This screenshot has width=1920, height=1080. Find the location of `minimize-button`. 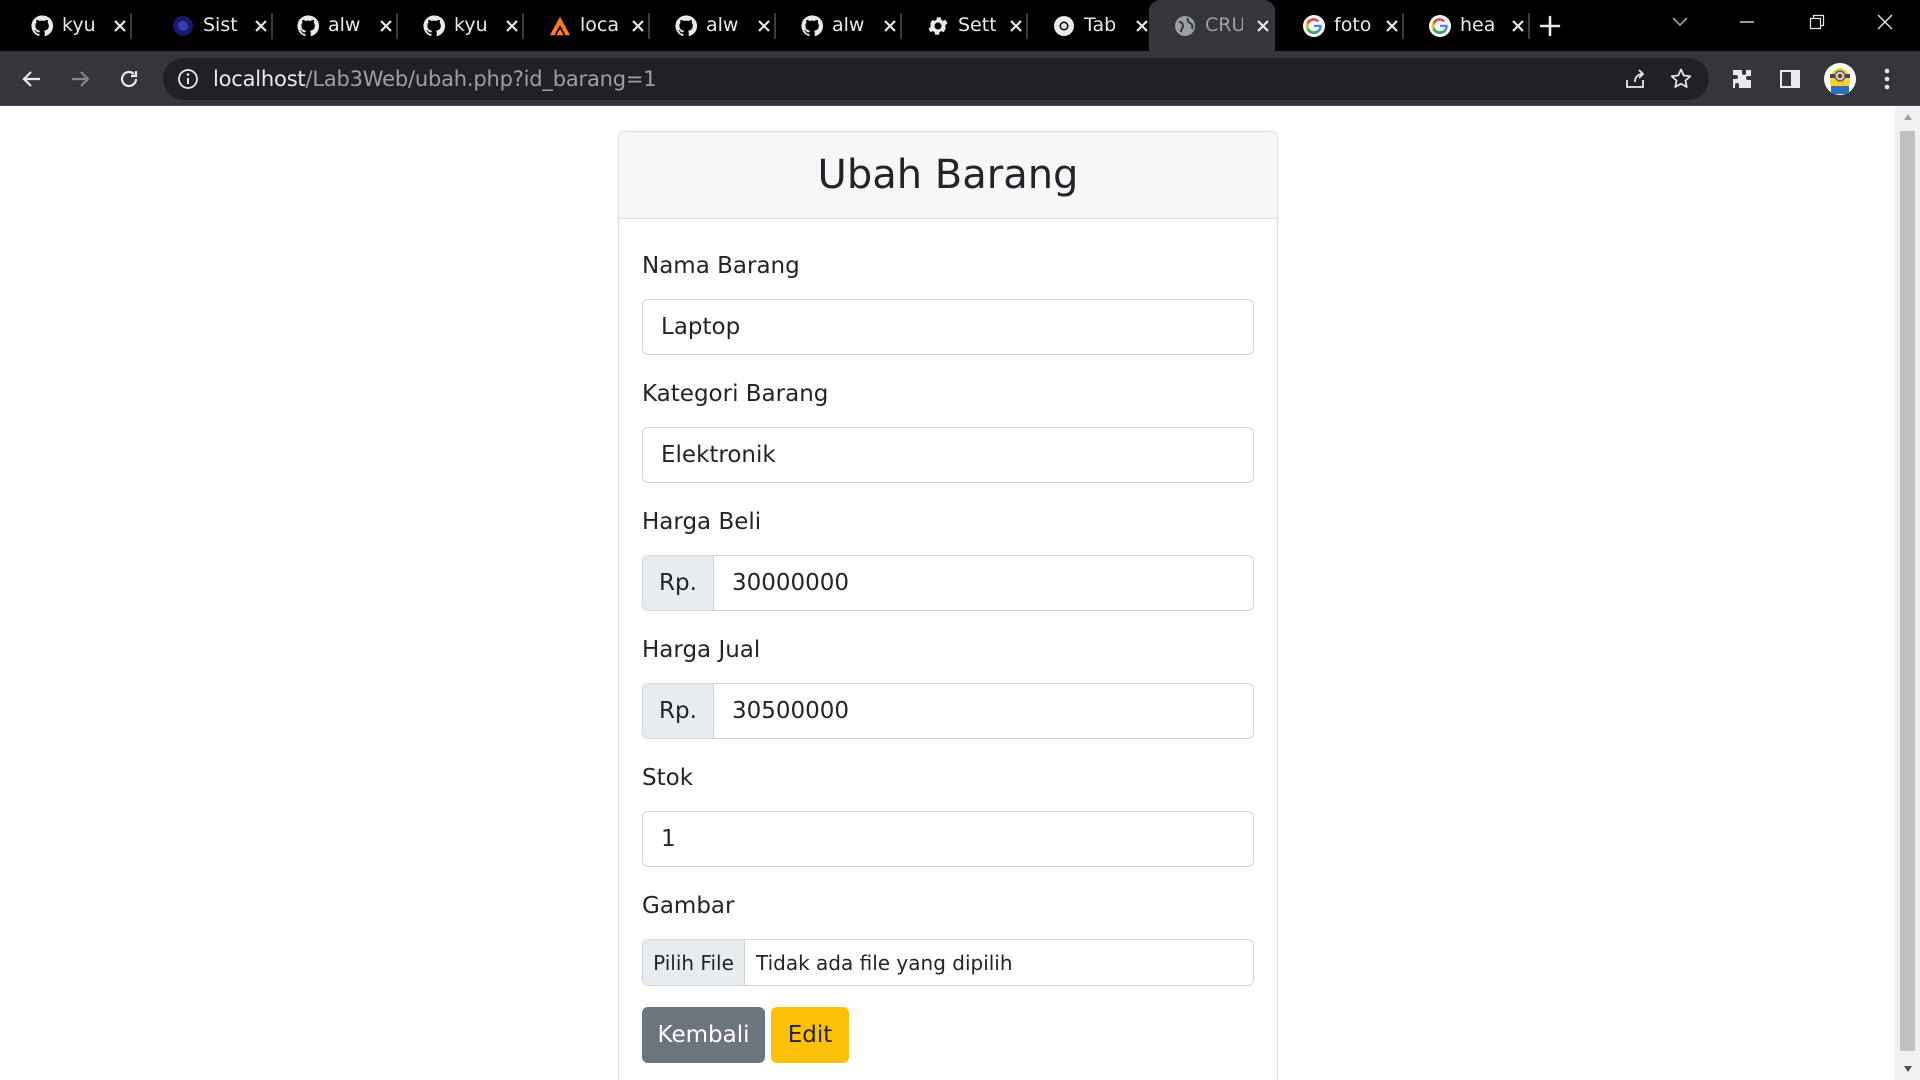

minimize-button is located at coordinates (1747, 22).